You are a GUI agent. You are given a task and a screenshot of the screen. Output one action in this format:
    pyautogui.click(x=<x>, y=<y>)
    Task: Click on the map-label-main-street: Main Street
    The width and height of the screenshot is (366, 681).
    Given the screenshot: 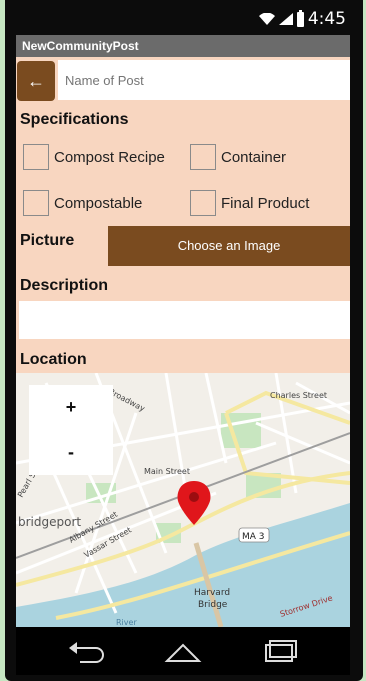 What is the action you would take?
    pyautogui.click(x=167, y=471)
    